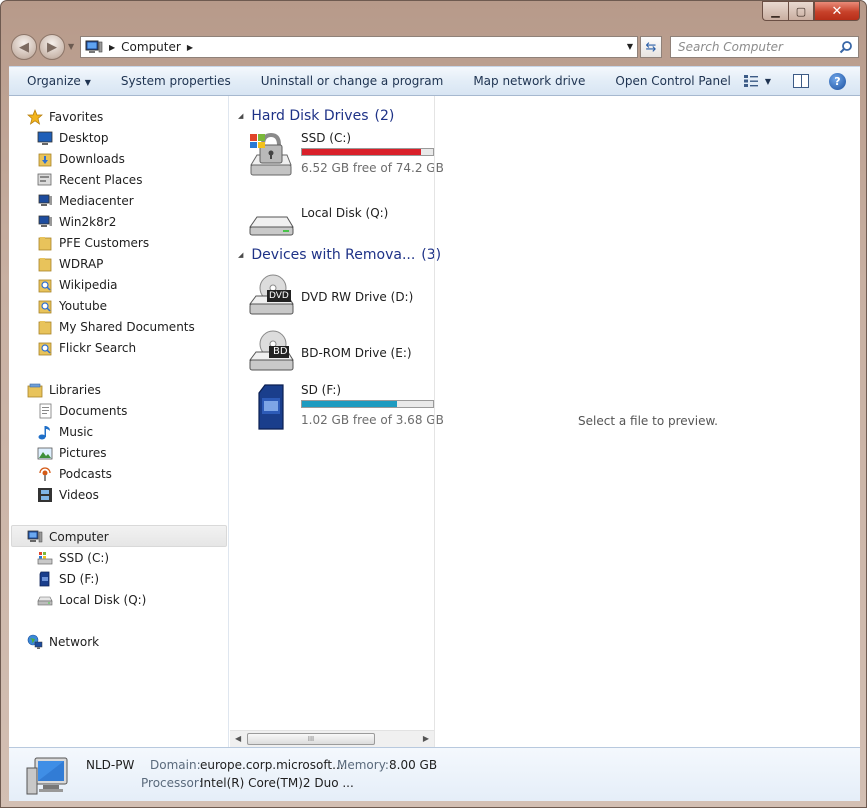 Image resolution: width=867 pixels, height=808 pixels. I want to click on search-icon, so click(846, 47).